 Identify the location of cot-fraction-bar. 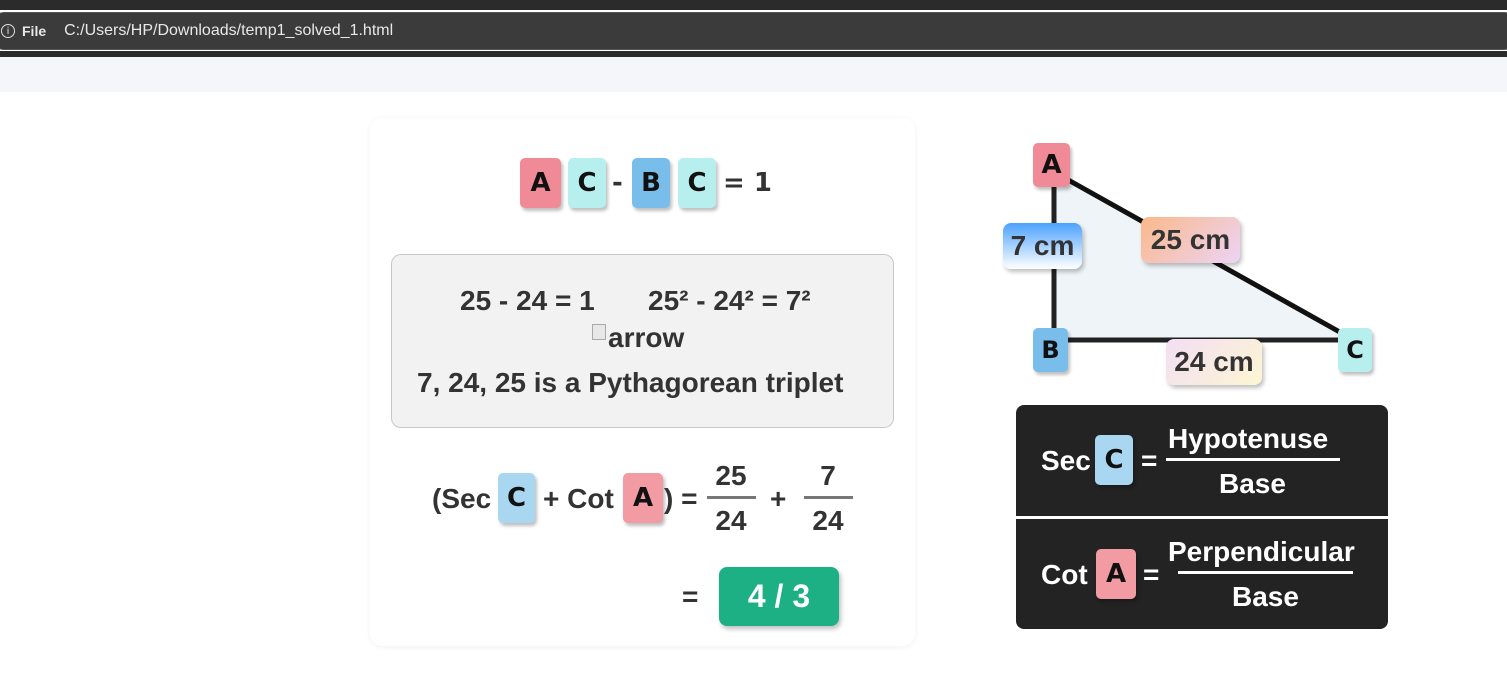
(1265, 572).